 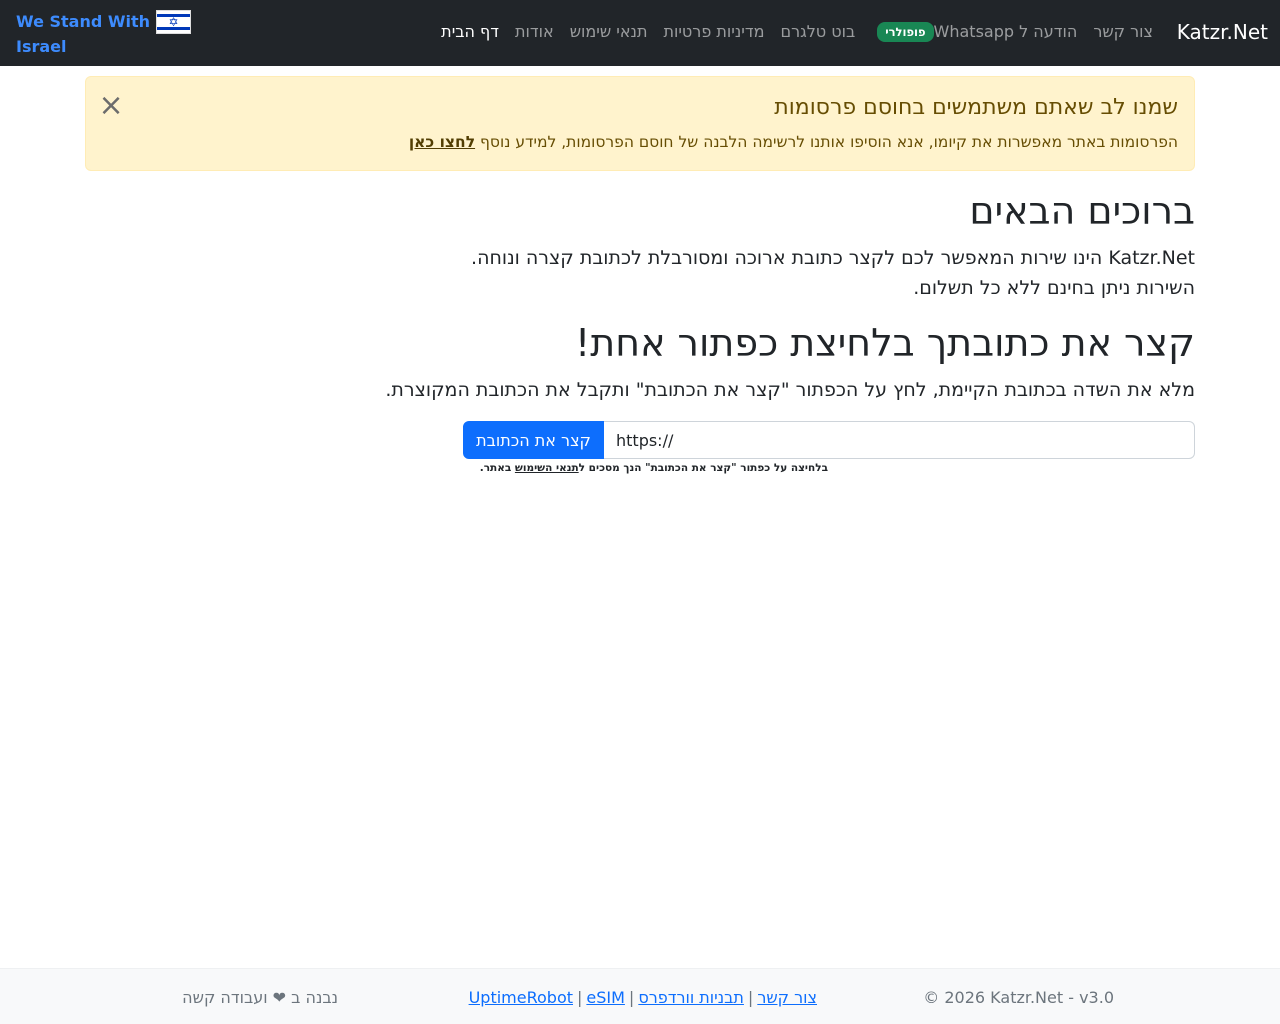 What do you see at coordinates (534, 32) in the screenshot?
I see `nav-about: אודות` at bounding box center [534, 32].